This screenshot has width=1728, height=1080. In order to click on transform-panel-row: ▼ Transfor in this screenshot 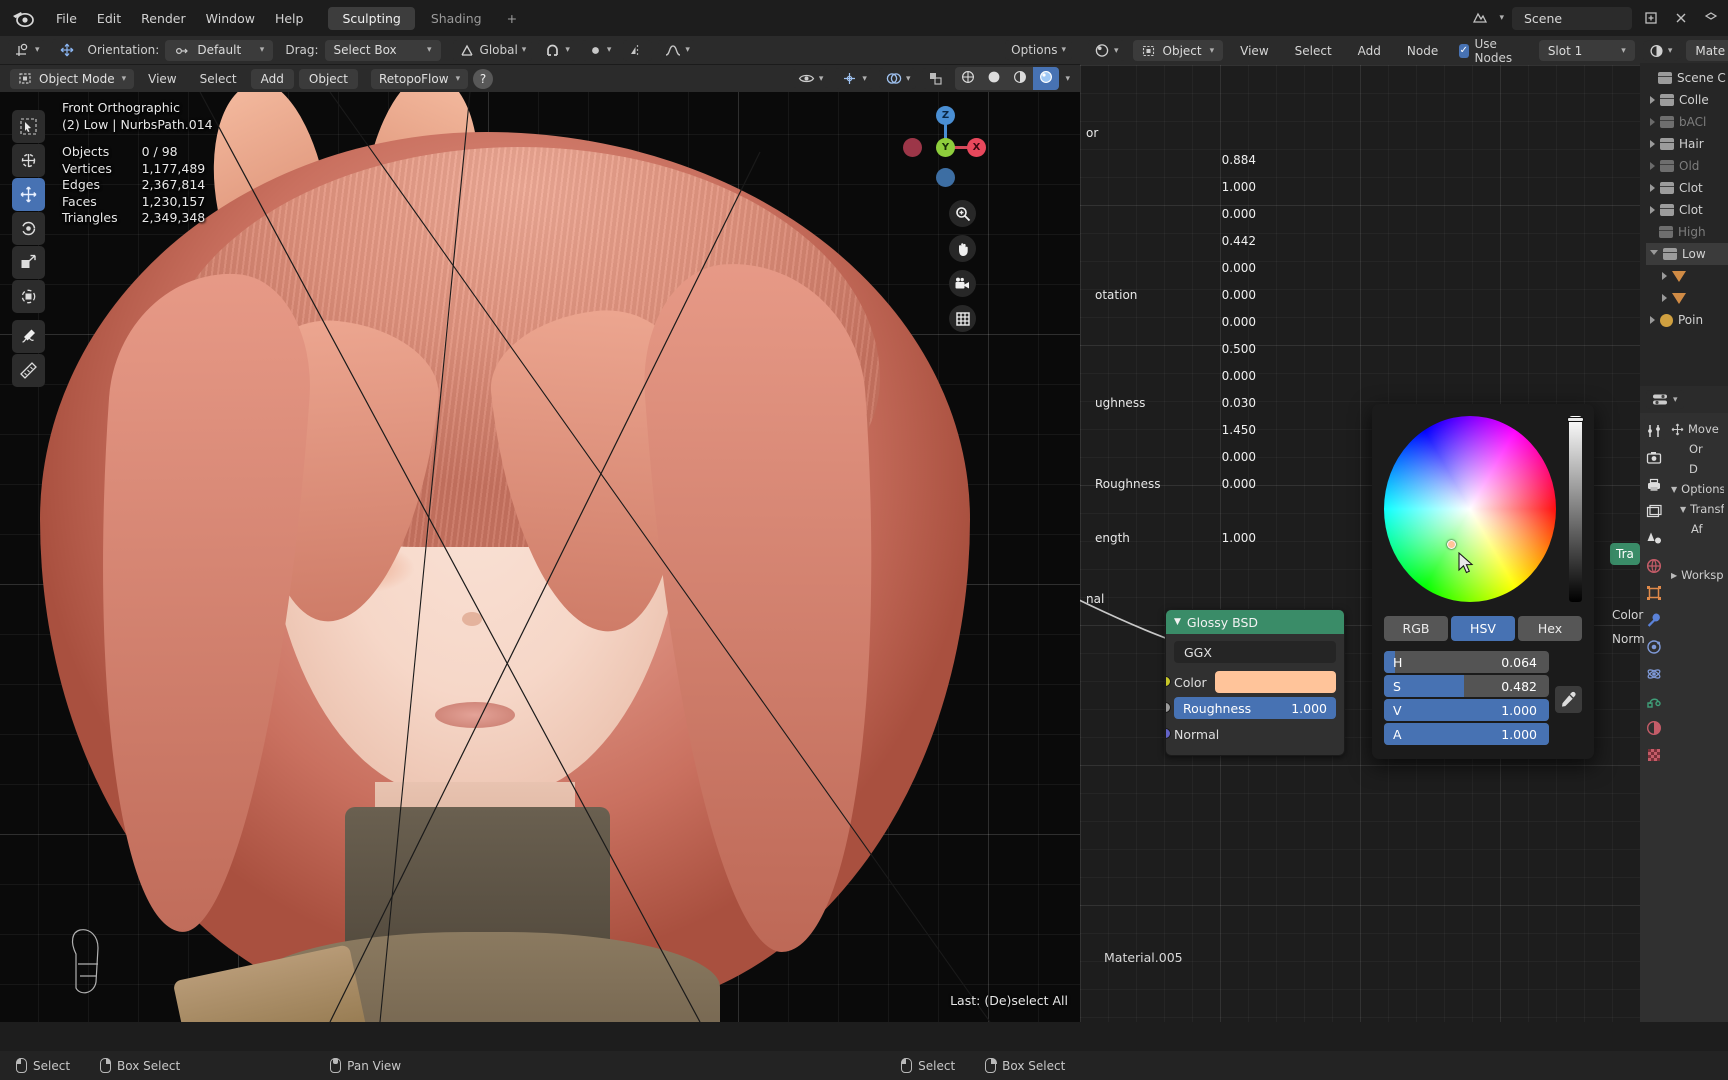, I will do `click(1697, 509)`.